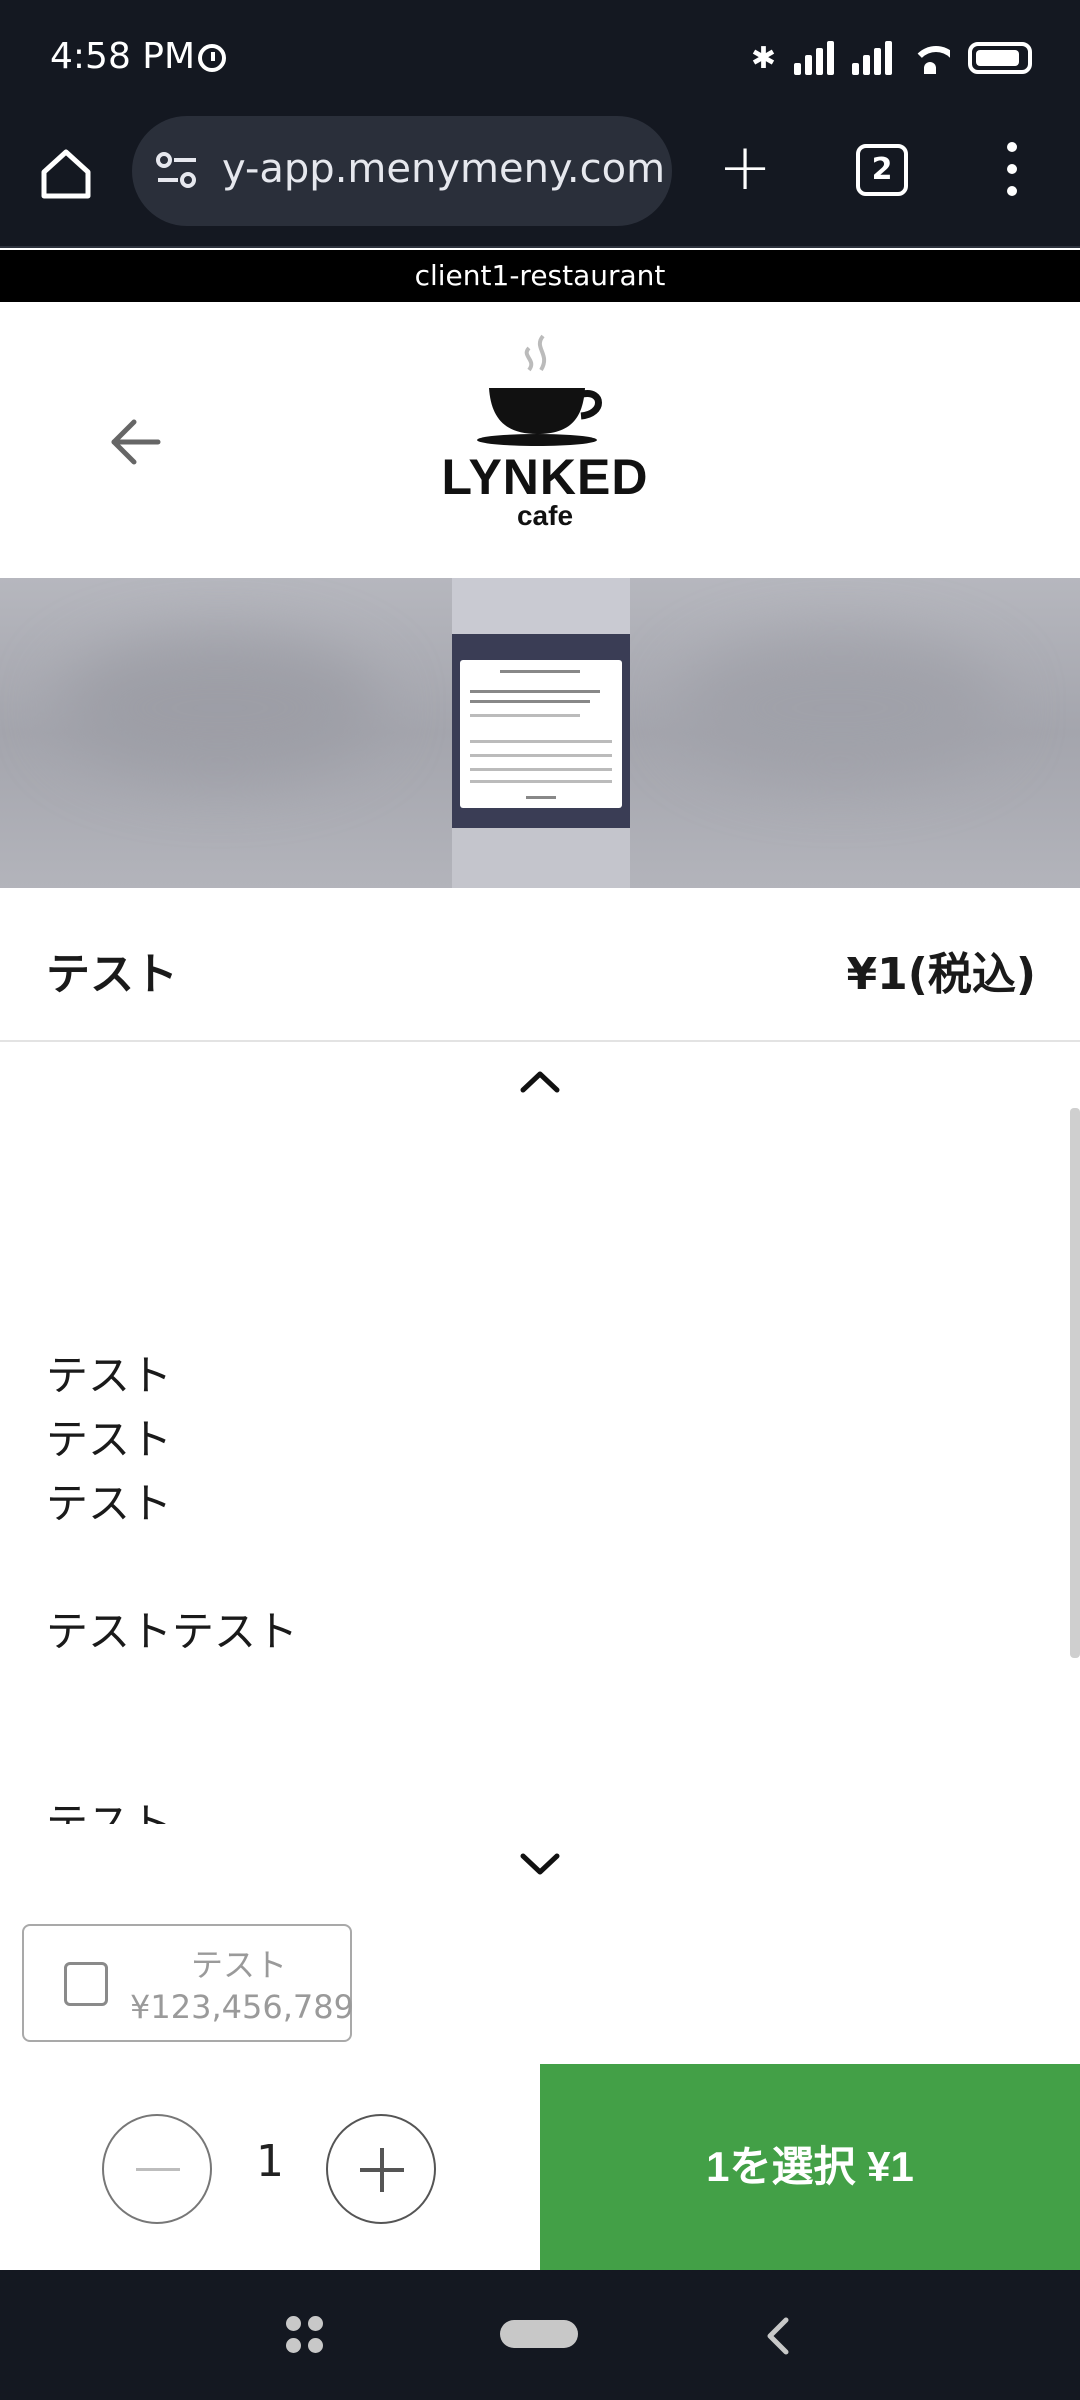  What do you see at coordinates (810, 2167) in the screenshot?
I see `select-button: 1を選択 ¥1` at bounding box center [810, 2167].